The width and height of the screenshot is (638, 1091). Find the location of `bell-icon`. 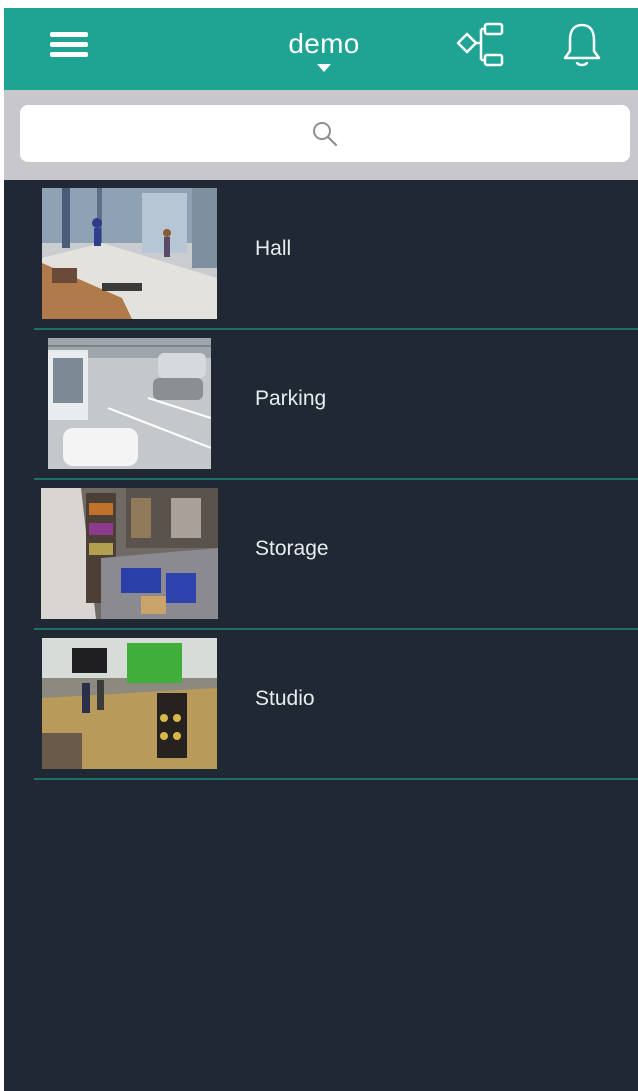

bell-icon is located at coordinates (582, 45).